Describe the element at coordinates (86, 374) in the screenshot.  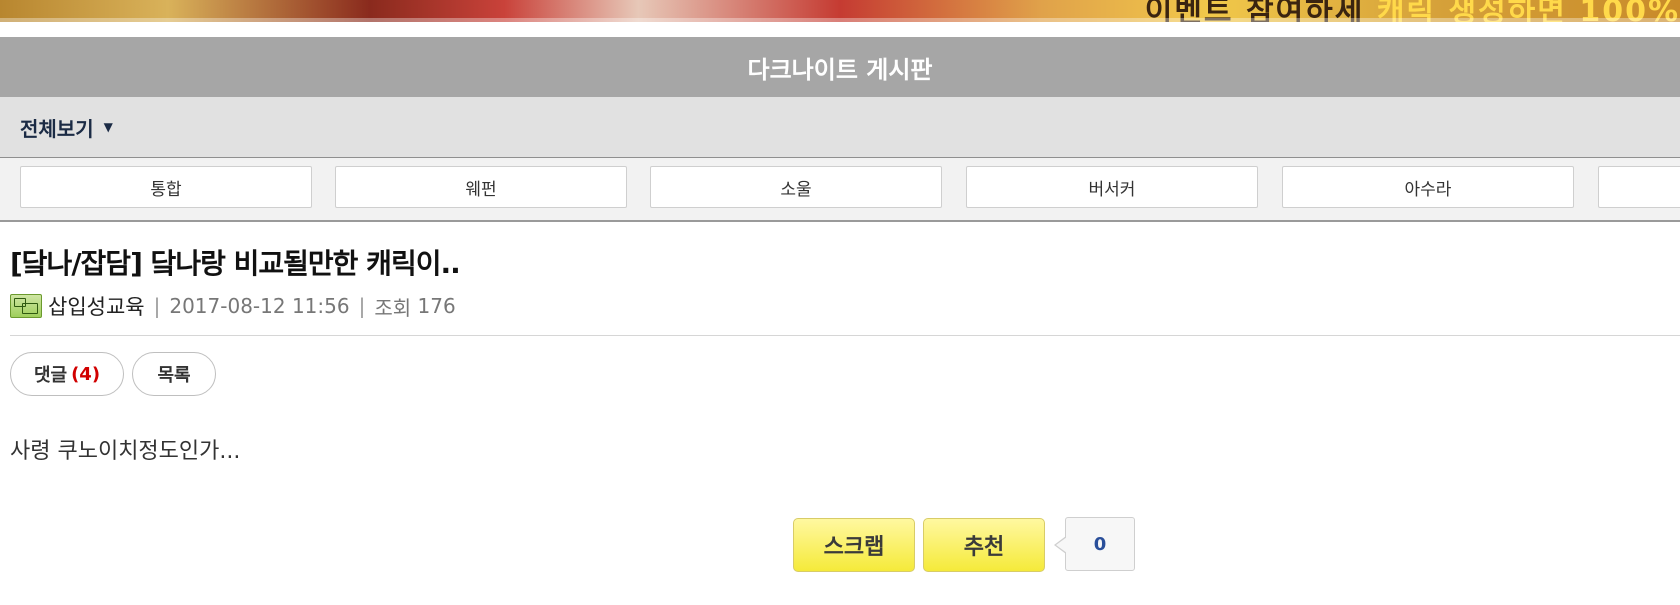
I see `comments-count: (4)` at that location.